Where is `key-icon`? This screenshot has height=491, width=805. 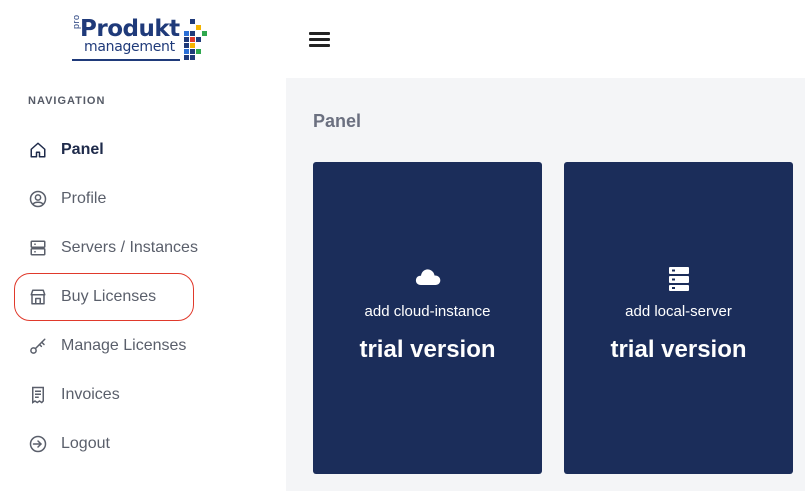 key-icon is located at coordinates (38, 346).